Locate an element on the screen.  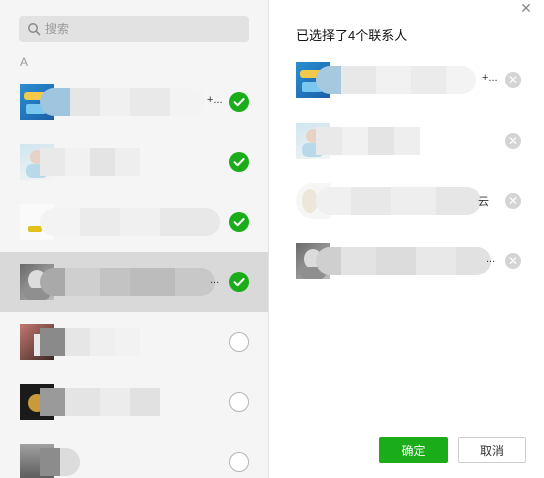
search-input is located at coordinates (145, 29).